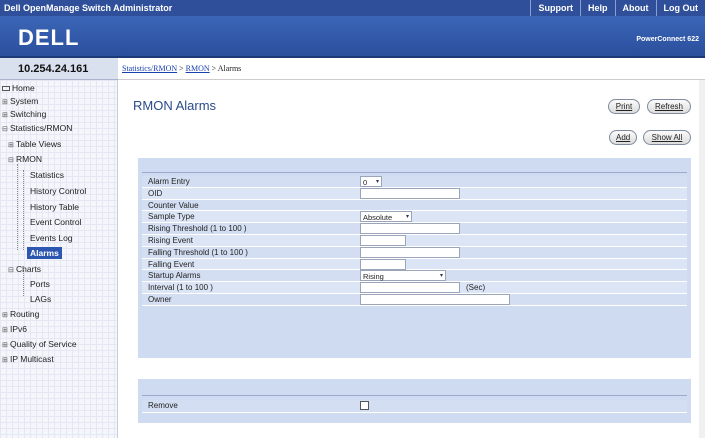  What do you see at coordinates (667, 39) in the screenshot?
I see `product-name: PowerConnect 622` at bounding box center [667, 39].